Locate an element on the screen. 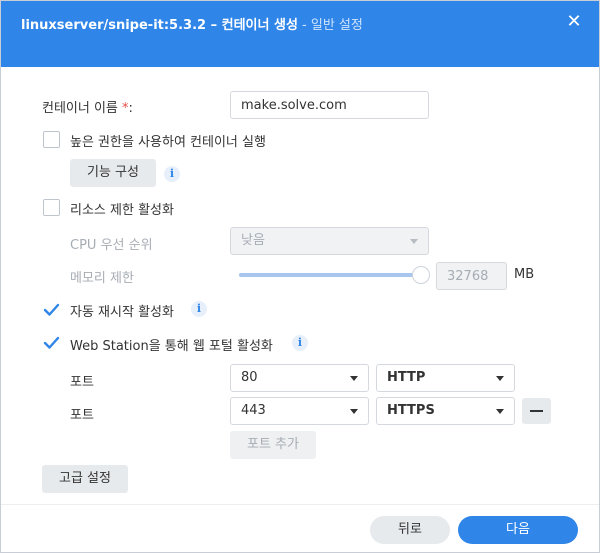 The height and width of the screenshot is (553, 600). port-value: 80 is located at coordinates (249, 377).